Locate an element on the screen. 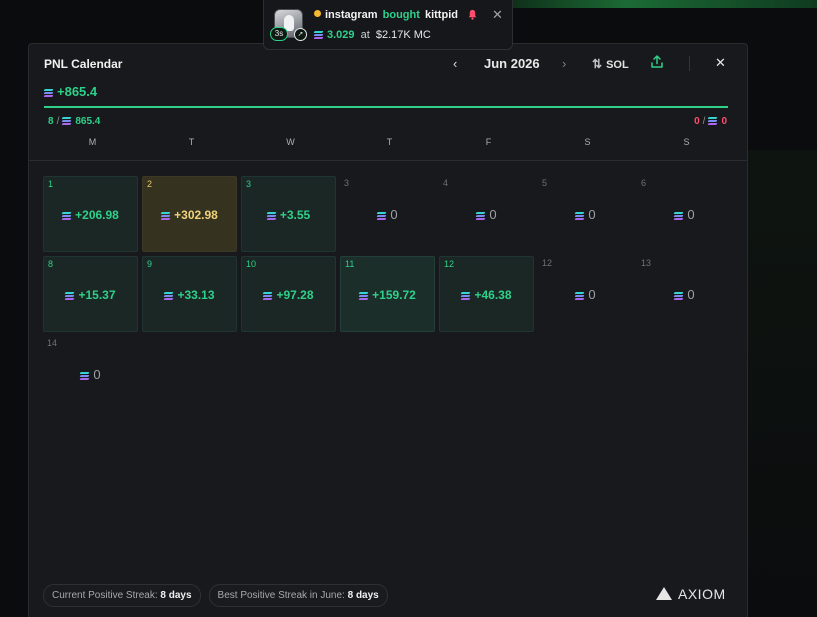 The image size is (817, 617). calendar-day-cell: 12 0 is located at coordinates (585, 294).